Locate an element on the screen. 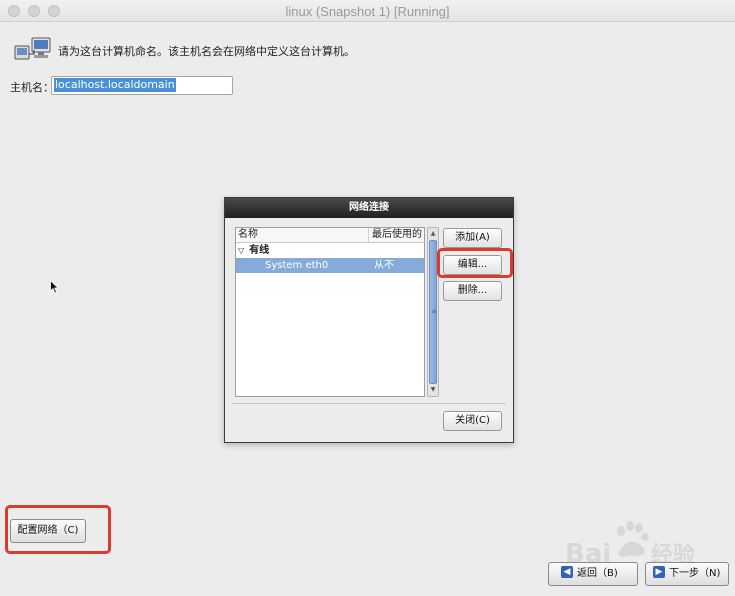 Image resolution: width=735 pixels, height=596 pixels. list-header: 名称 最后使用的 is located at coordinates (330, 235).